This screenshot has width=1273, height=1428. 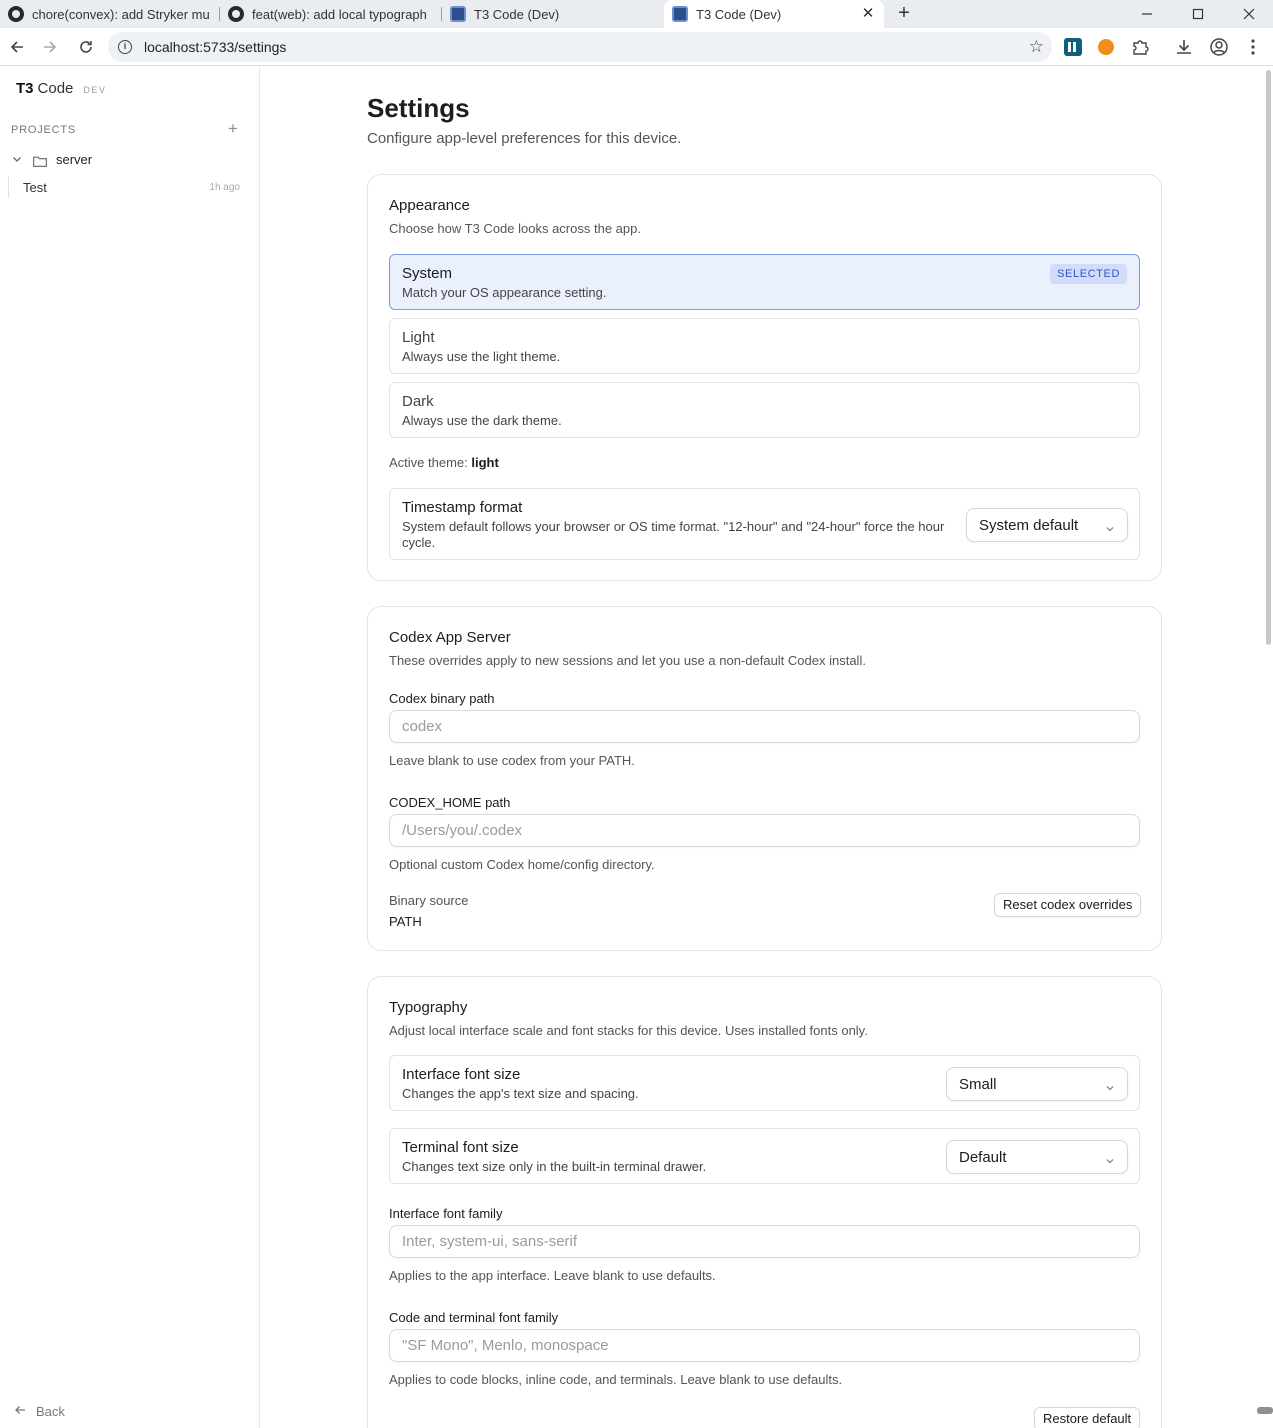 I want to click on codex-home-input, so click(x=764, y=830).